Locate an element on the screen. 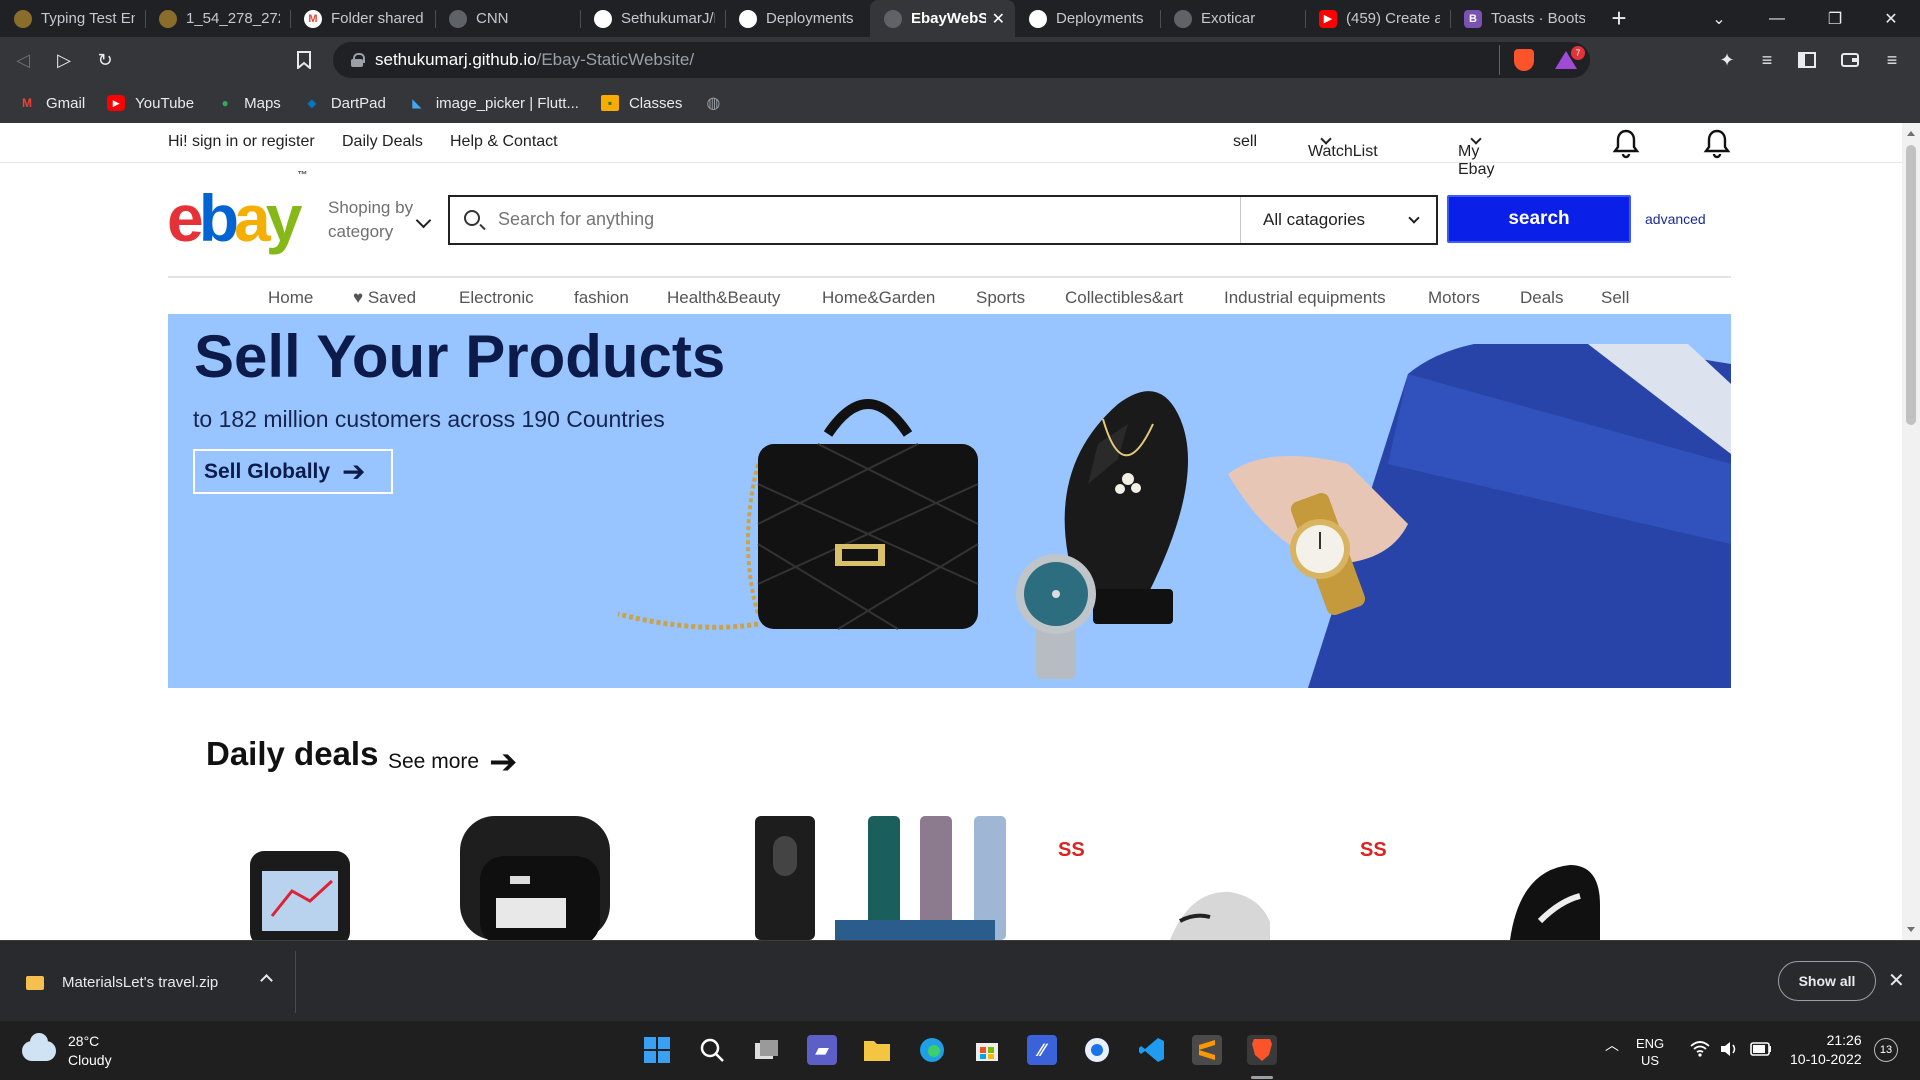 This screenshot has height=1080, width=1920. cloud-icon is located at coordinates (39, 1047).